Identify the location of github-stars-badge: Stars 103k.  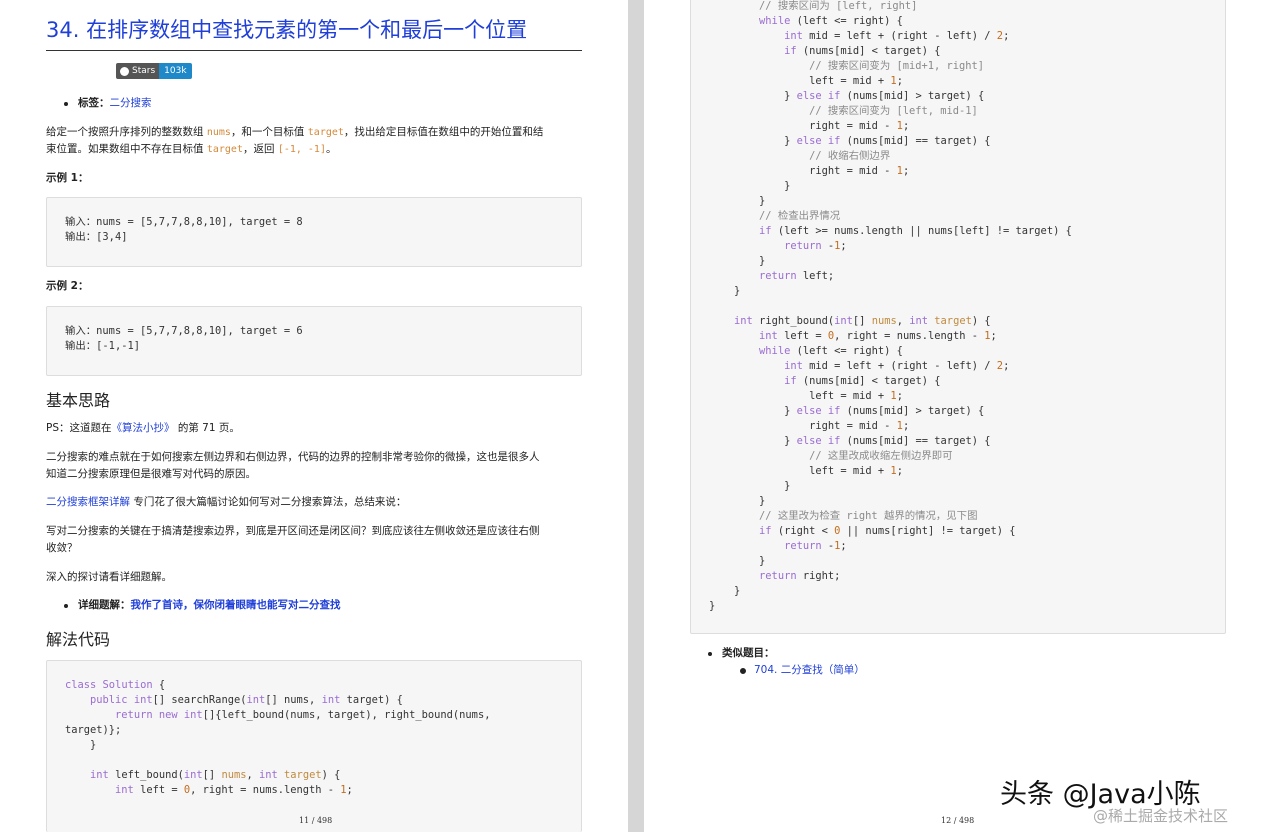
(154, 71).